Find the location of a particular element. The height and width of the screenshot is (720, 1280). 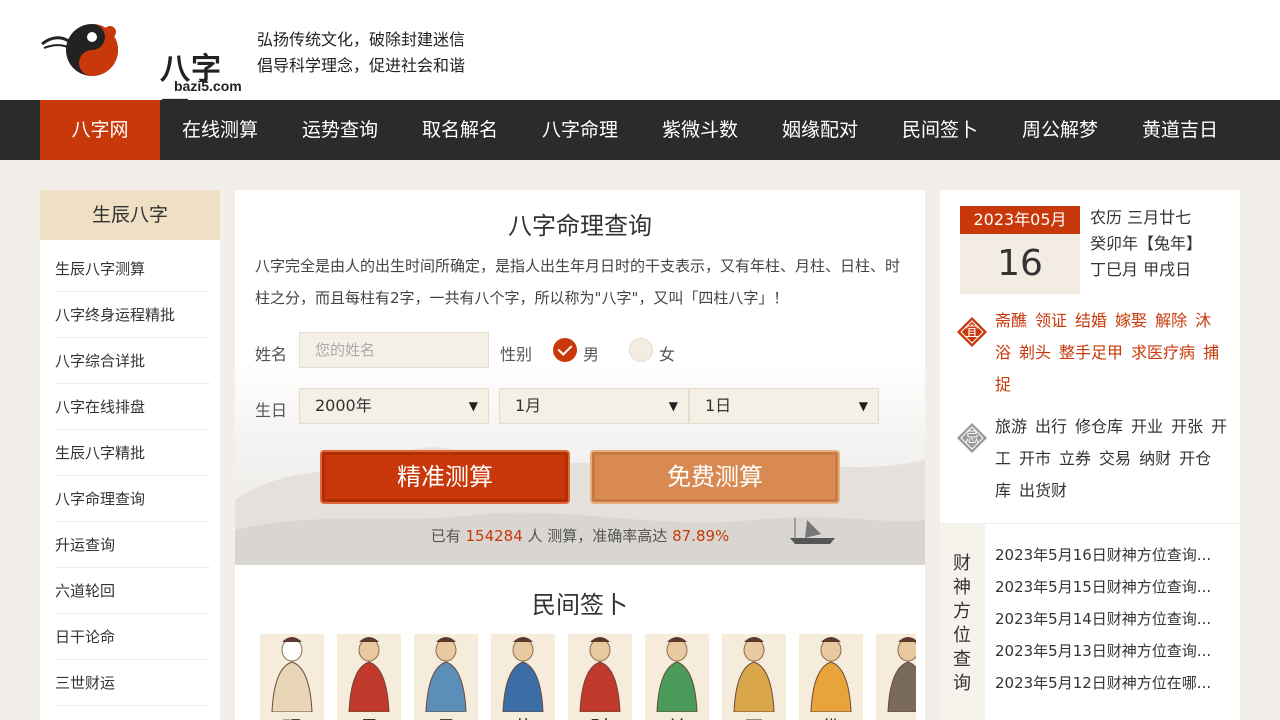

yin-yang-logo-icon is located at coordinates (79, 50).